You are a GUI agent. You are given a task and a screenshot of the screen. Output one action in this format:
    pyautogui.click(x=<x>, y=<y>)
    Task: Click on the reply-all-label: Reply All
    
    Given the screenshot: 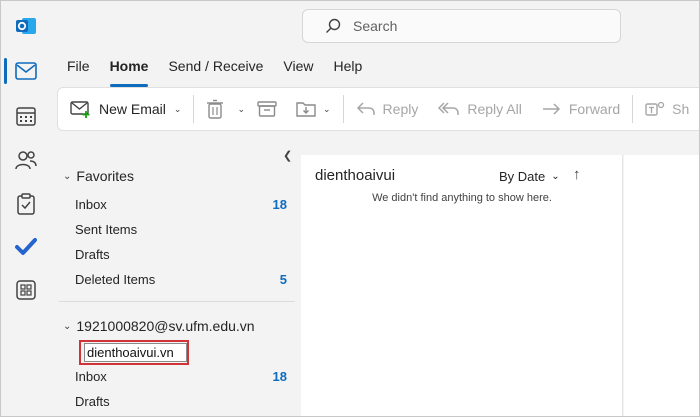 What is the action you would take?
    pyautogui.click(x=494, y=109)
    